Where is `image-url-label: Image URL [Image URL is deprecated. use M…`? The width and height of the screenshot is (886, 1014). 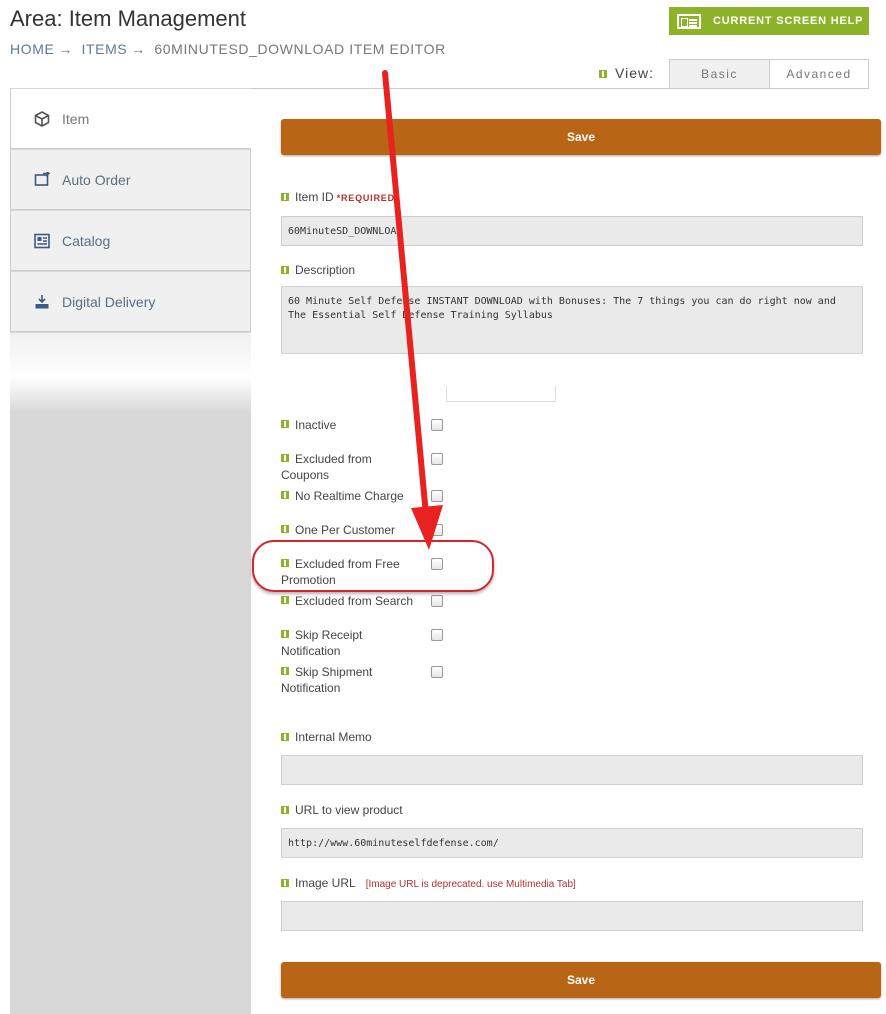
image-url-label: Image URL [Image URL is deprecated. use M… is located at coordinates (428, 883).